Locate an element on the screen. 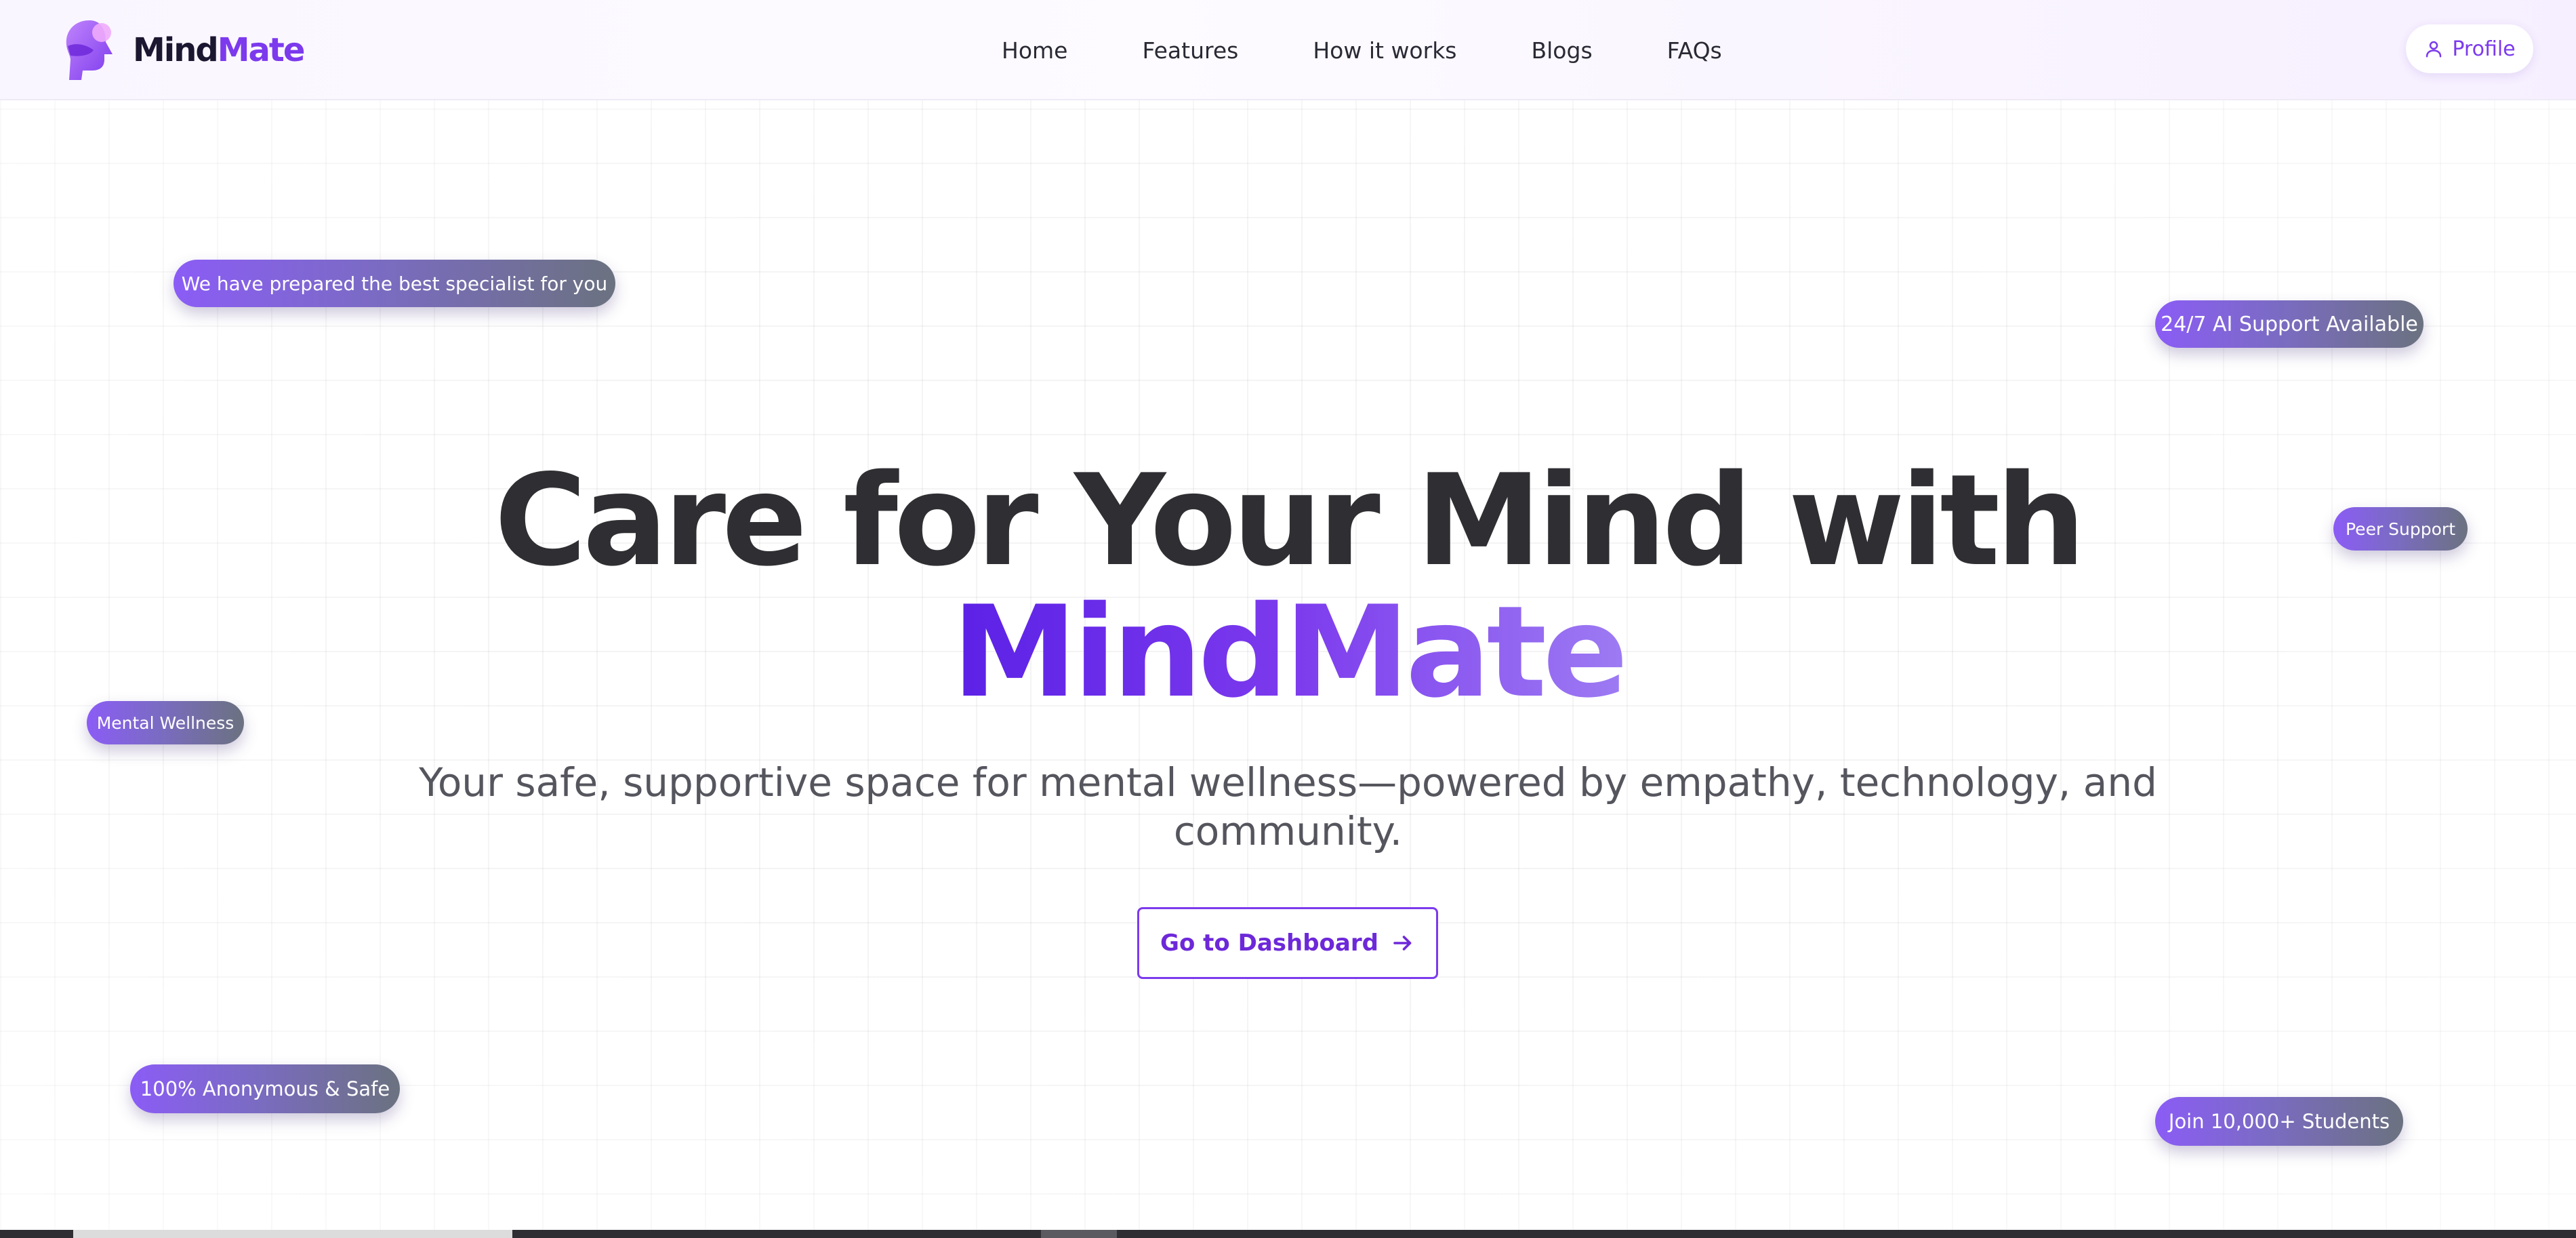 Image resolution: width=2576 pixels, height=1238 pixels. badge-peer-support: Peer Support is located at coordinates (2401, 529).